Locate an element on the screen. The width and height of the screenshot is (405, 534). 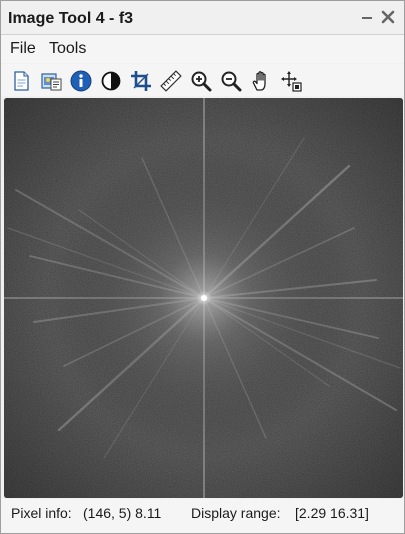
pixel-info-button is located at coordinates (81, 81).